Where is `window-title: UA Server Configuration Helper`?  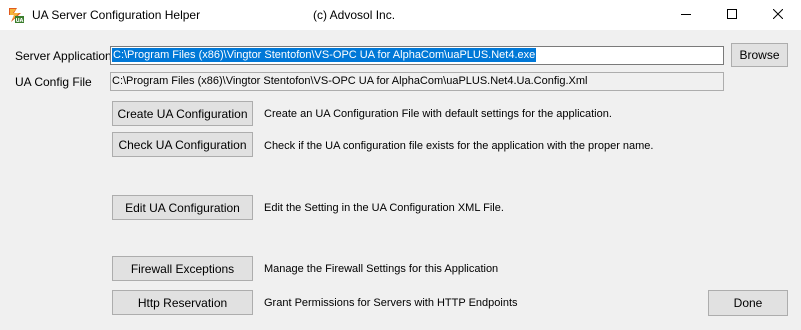
window-title: UA Server Configuration Helper is located at coordinates (116, 15).